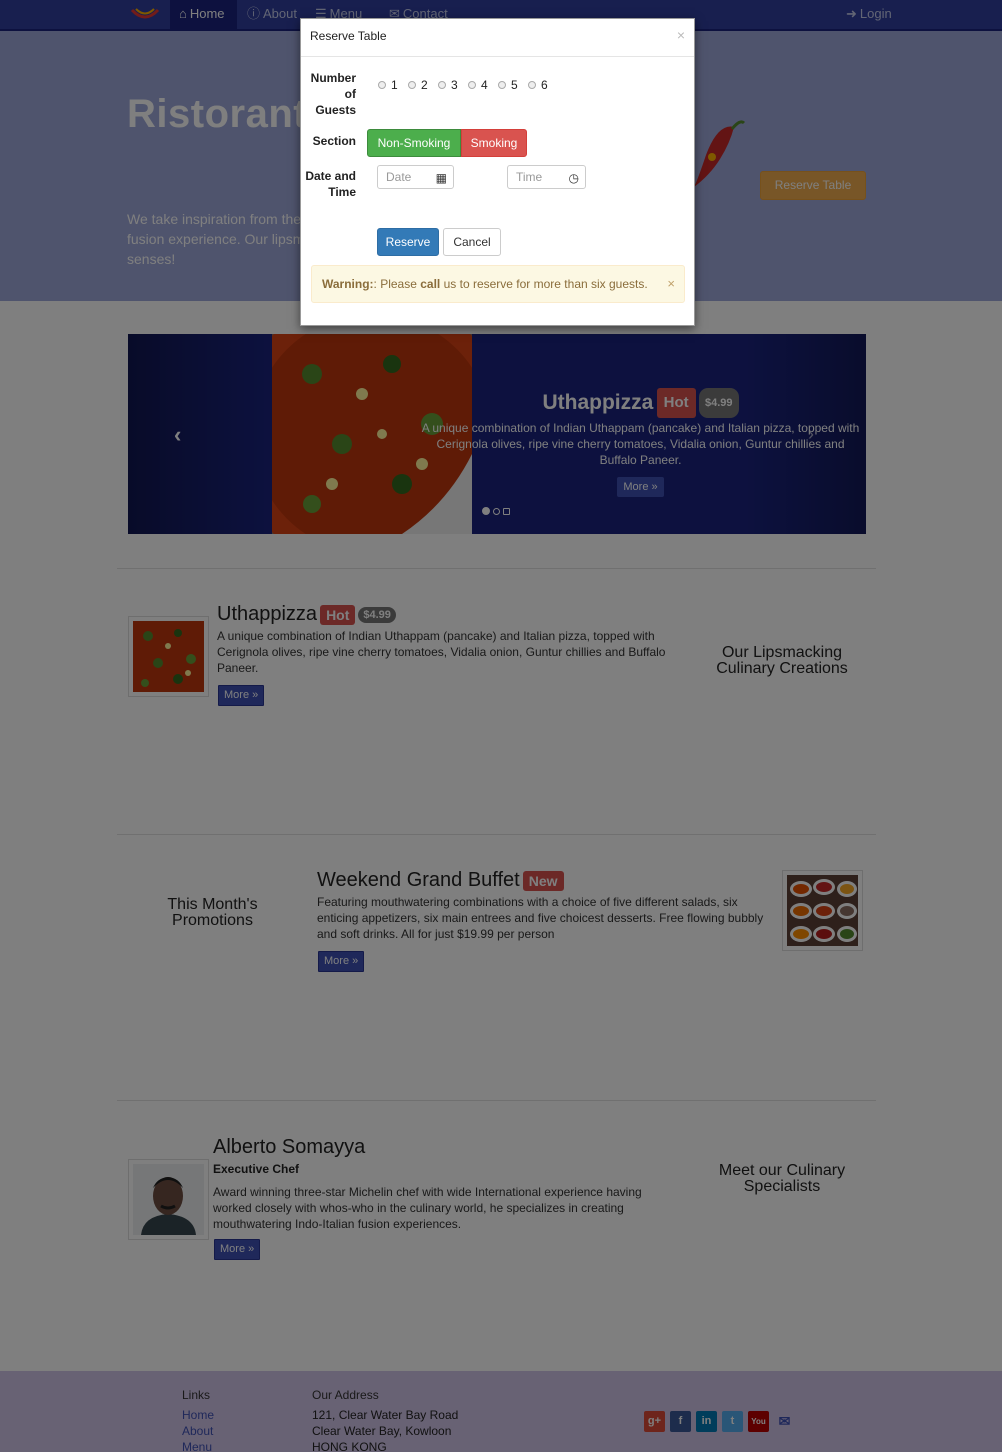  I want to click on calendar-icon: ▦, so click(441, 178).